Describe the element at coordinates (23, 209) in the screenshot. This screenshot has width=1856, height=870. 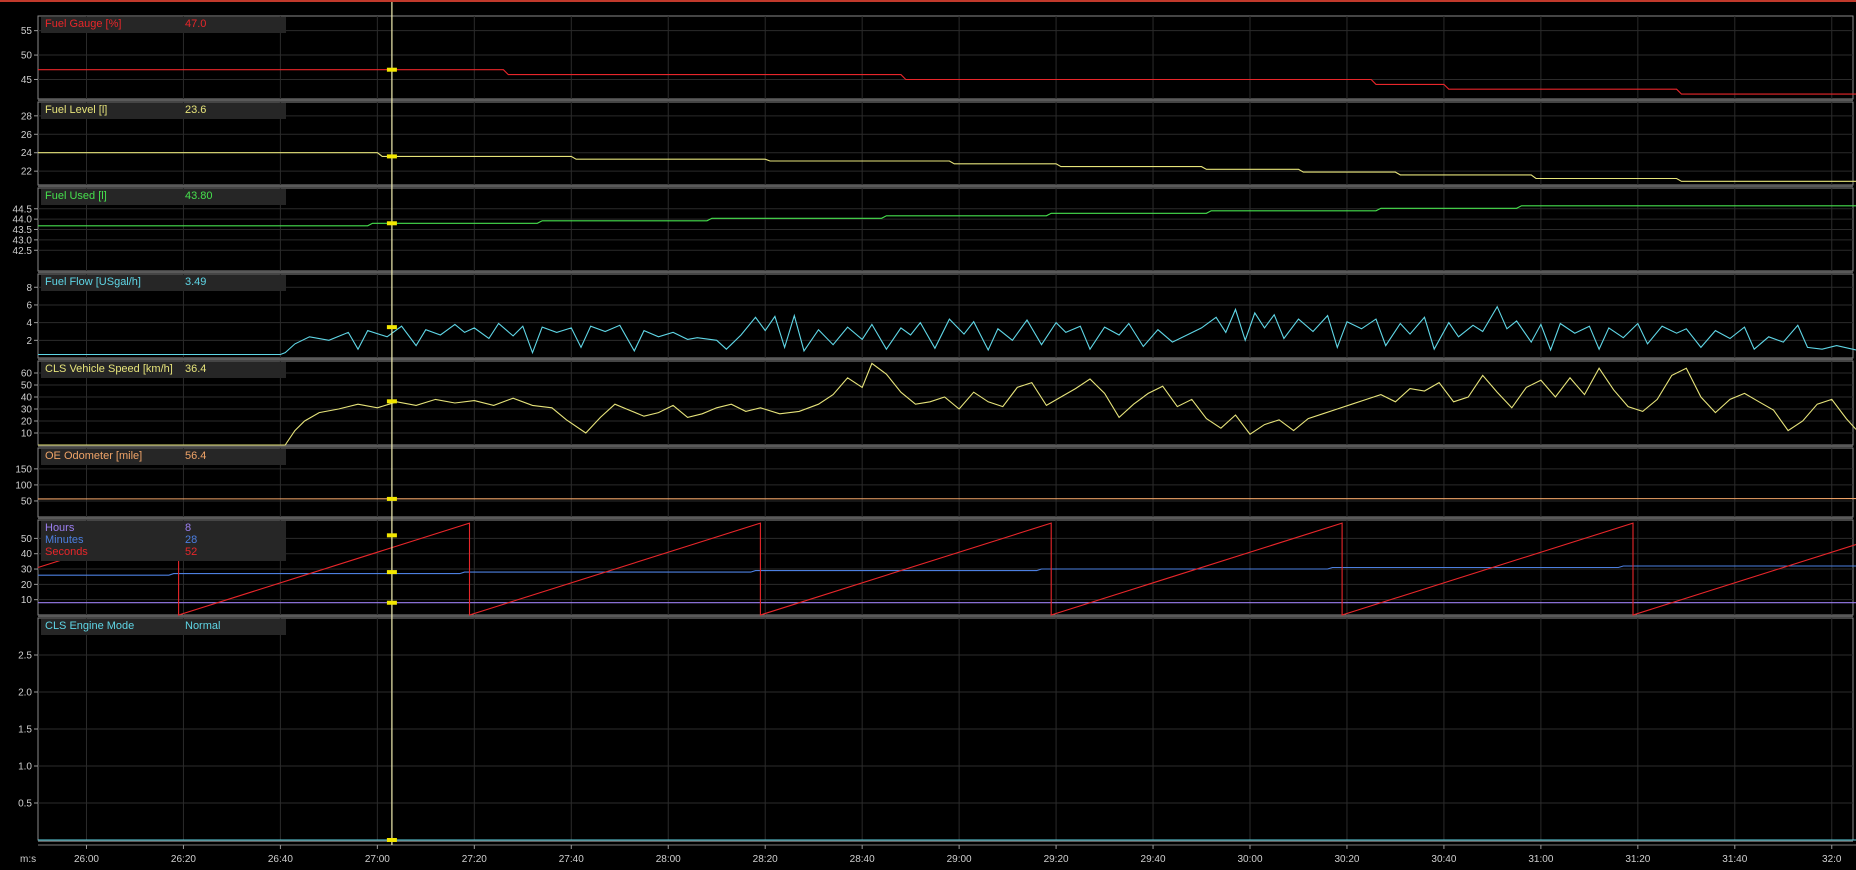
I see `y-tick-label: 44.5` at that location.